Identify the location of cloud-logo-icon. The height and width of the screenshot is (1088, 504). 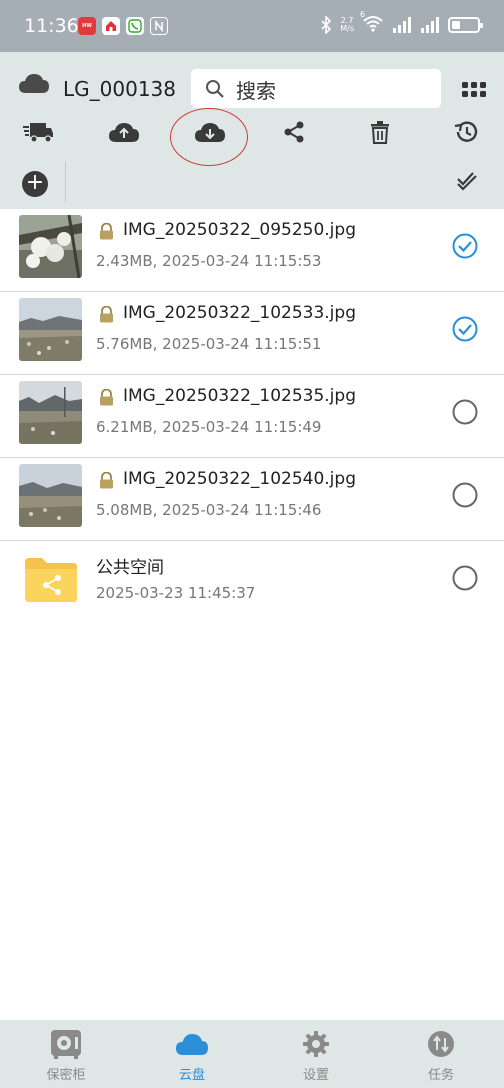
(34, 83).